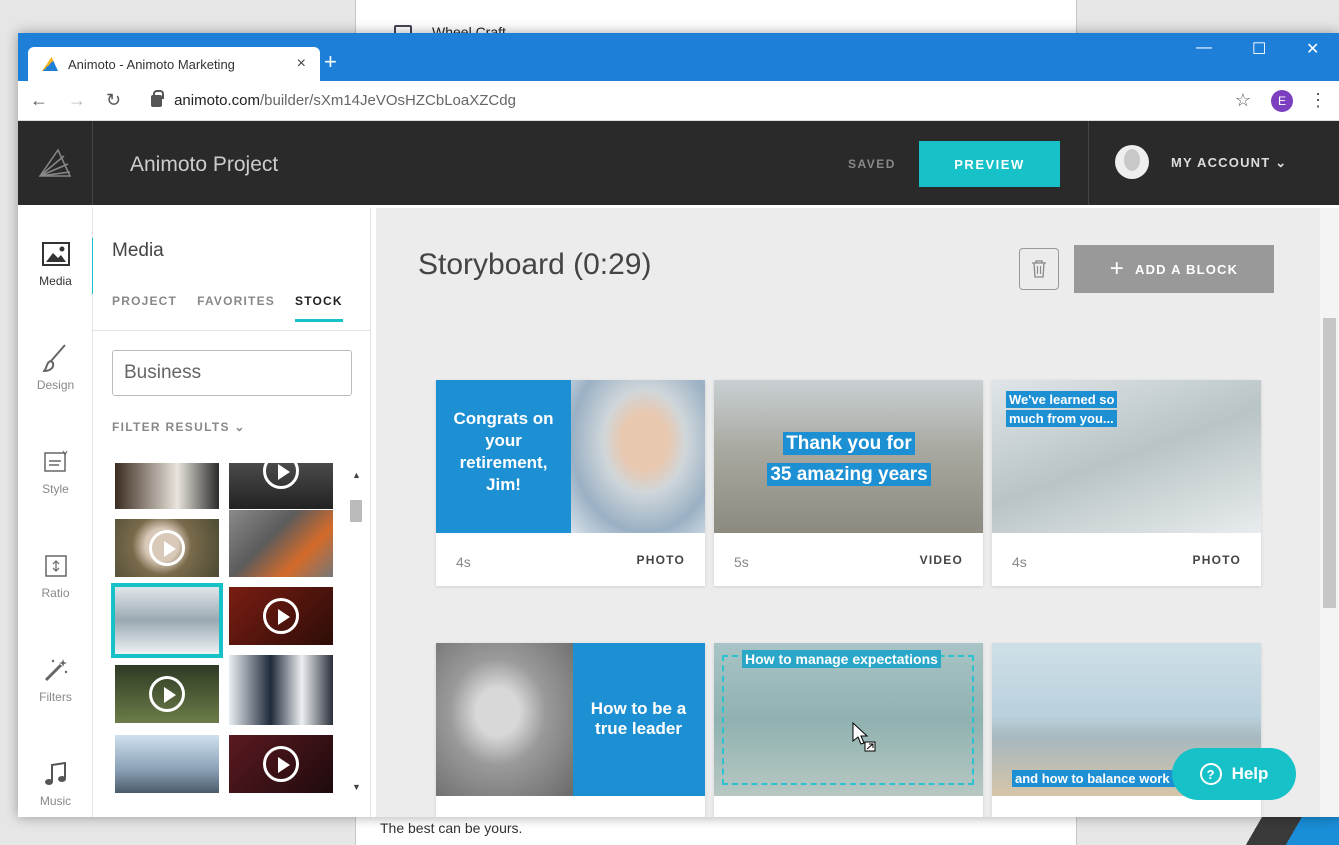  What do you see at coordinates (55, 254) in the screenshot?
I see `image-icon` at bounding box center [55, 254].